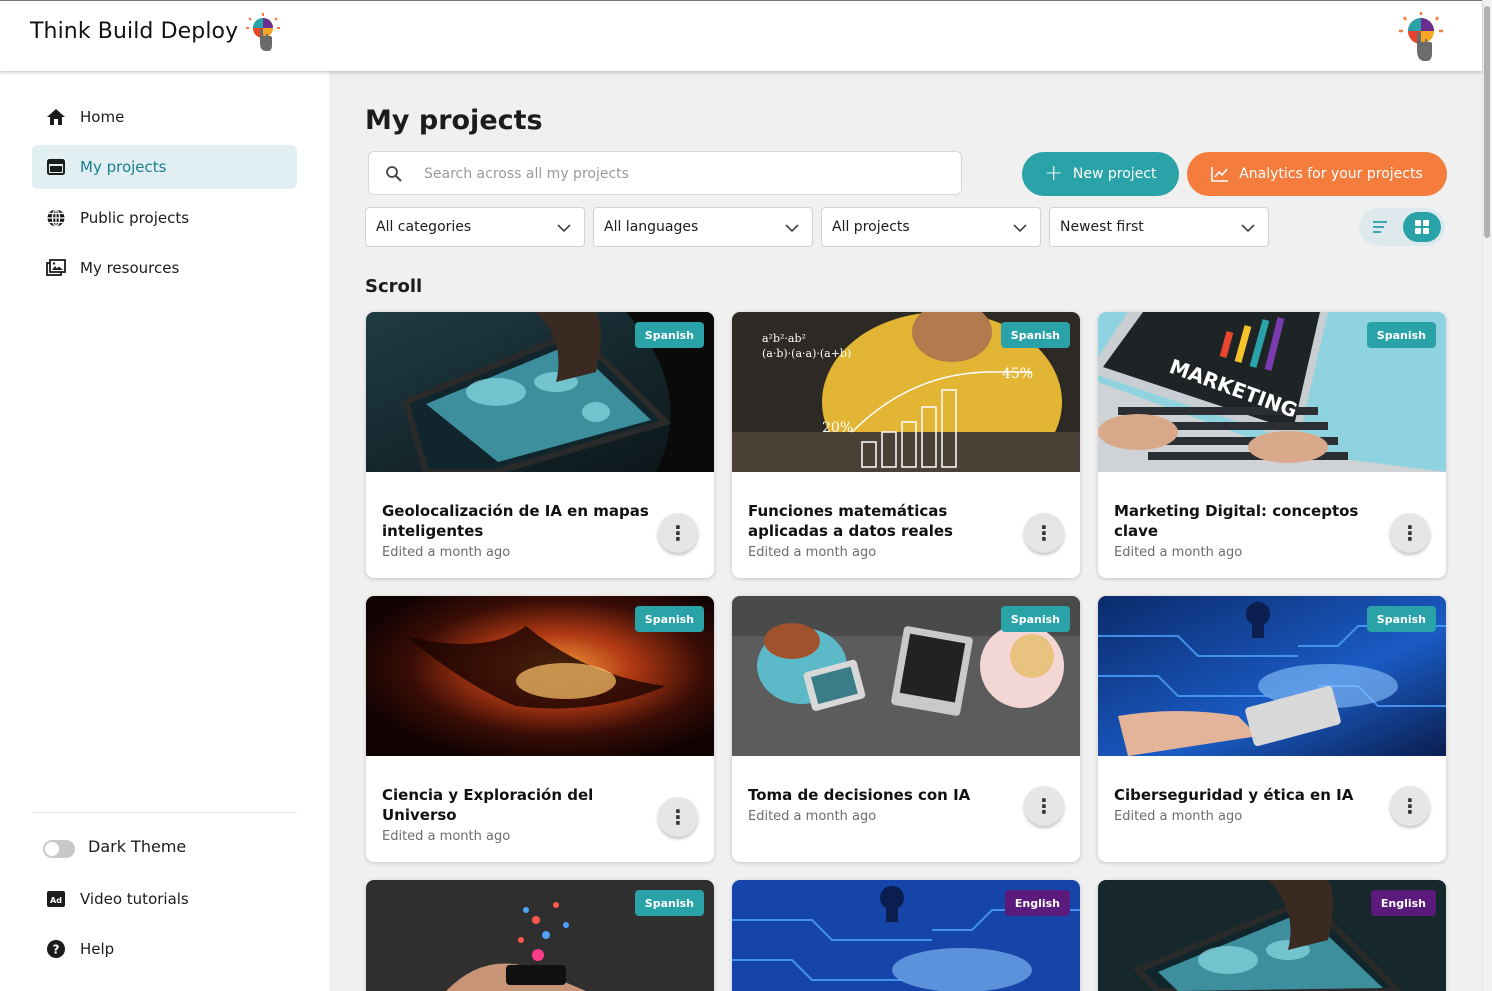 This screenshot has height=991, width=1492. I want to click on sidebar-item-video-tutorials: Ad Video tutorials, so click(164, 899).